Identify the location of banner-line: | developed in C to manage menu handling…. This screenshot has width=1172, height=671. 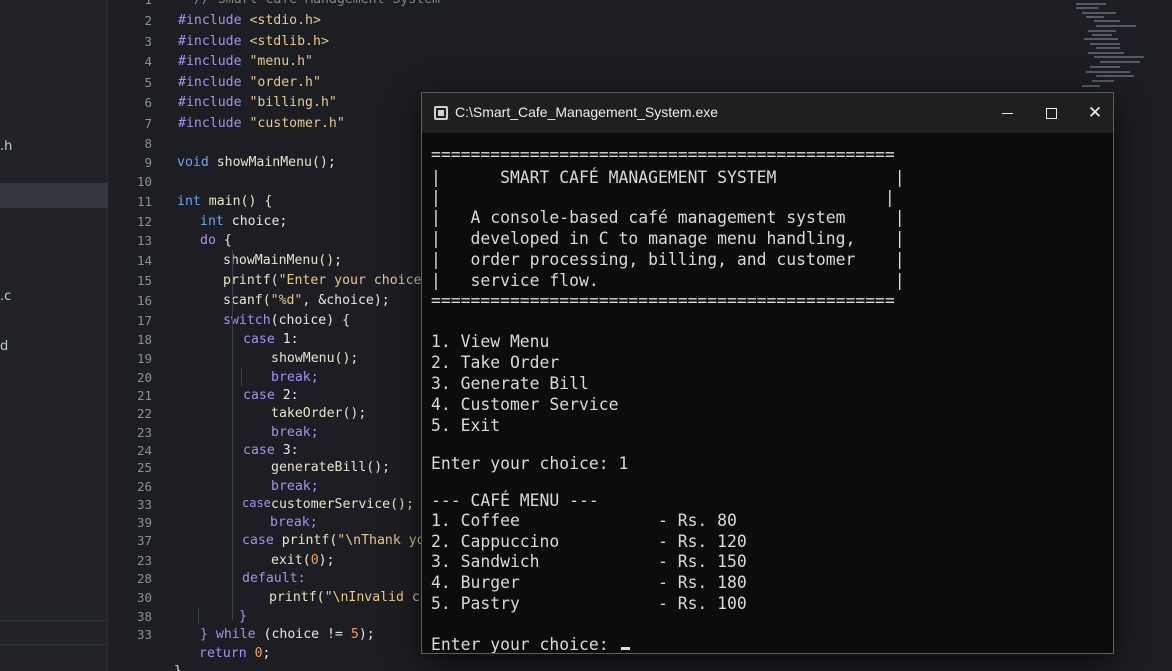
(668, 238).